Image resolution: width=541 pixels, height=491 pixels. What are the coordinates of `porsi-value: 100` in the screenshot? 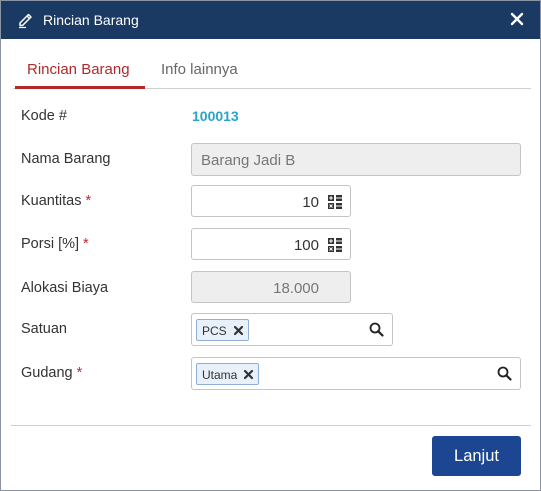 It's located at (306, 245).